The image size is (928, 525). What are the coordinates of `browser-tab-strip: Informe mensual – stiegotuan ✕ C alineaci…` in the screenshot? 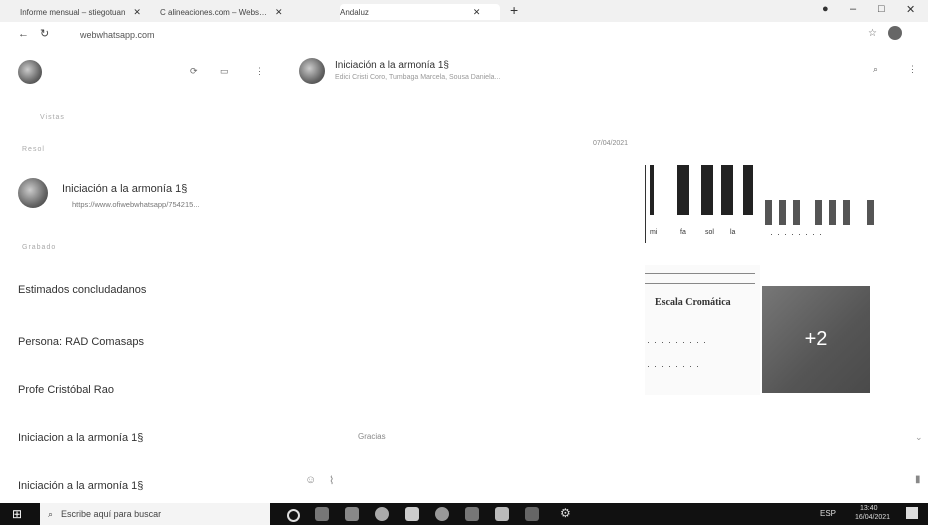 It's located at (464, 11).